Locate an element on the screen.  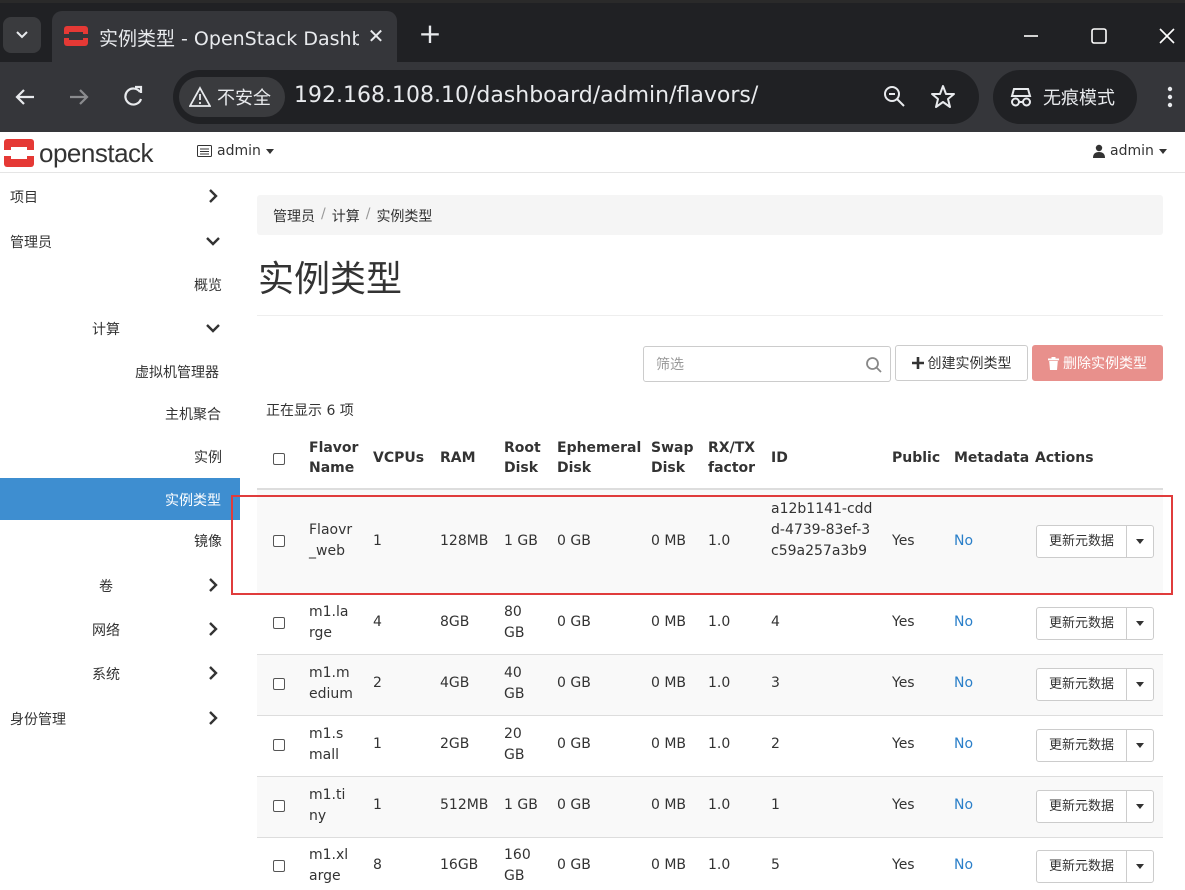
incognito-chip: 无痕模式 is located at coordinates (1065, 97).